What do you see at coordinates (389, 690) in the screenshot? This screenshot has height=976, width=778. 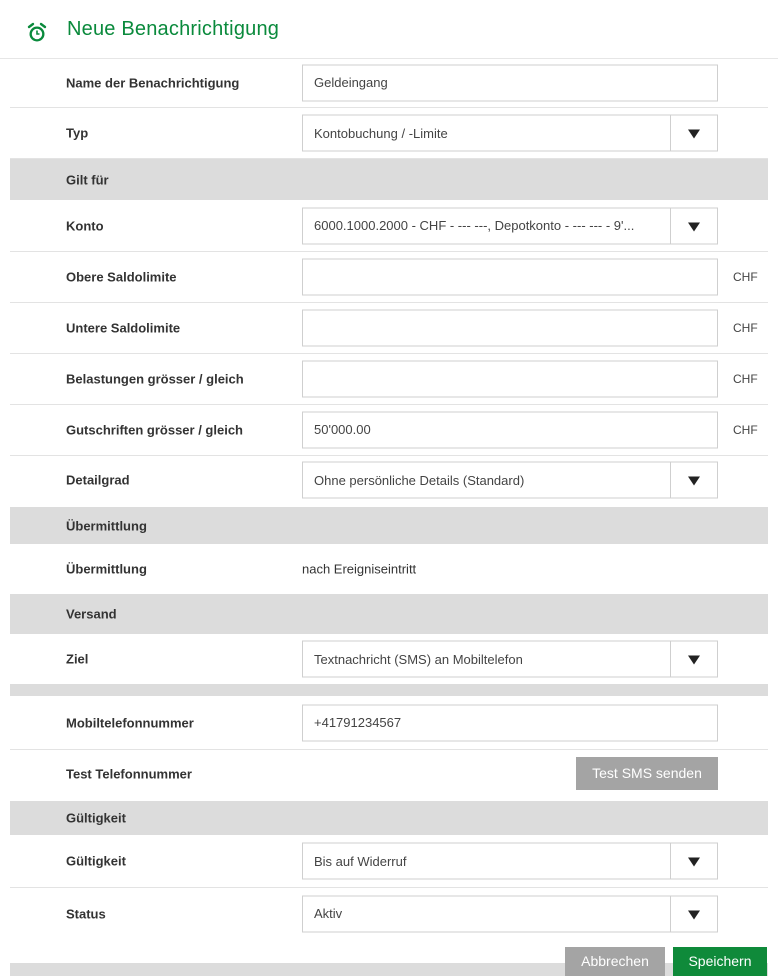 I see `section-separator` at bounding box center [389, 690].